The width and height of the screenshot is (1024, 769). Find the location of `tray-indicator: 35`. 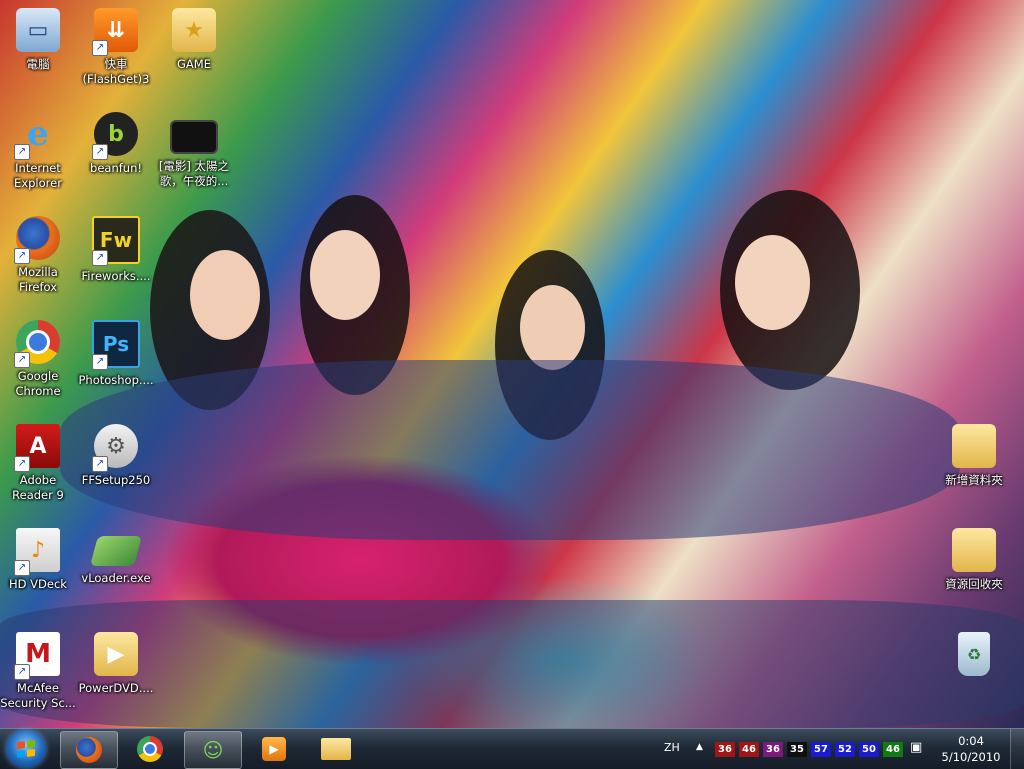

tray-indicator: 35 is located at coordinates (797, 749).